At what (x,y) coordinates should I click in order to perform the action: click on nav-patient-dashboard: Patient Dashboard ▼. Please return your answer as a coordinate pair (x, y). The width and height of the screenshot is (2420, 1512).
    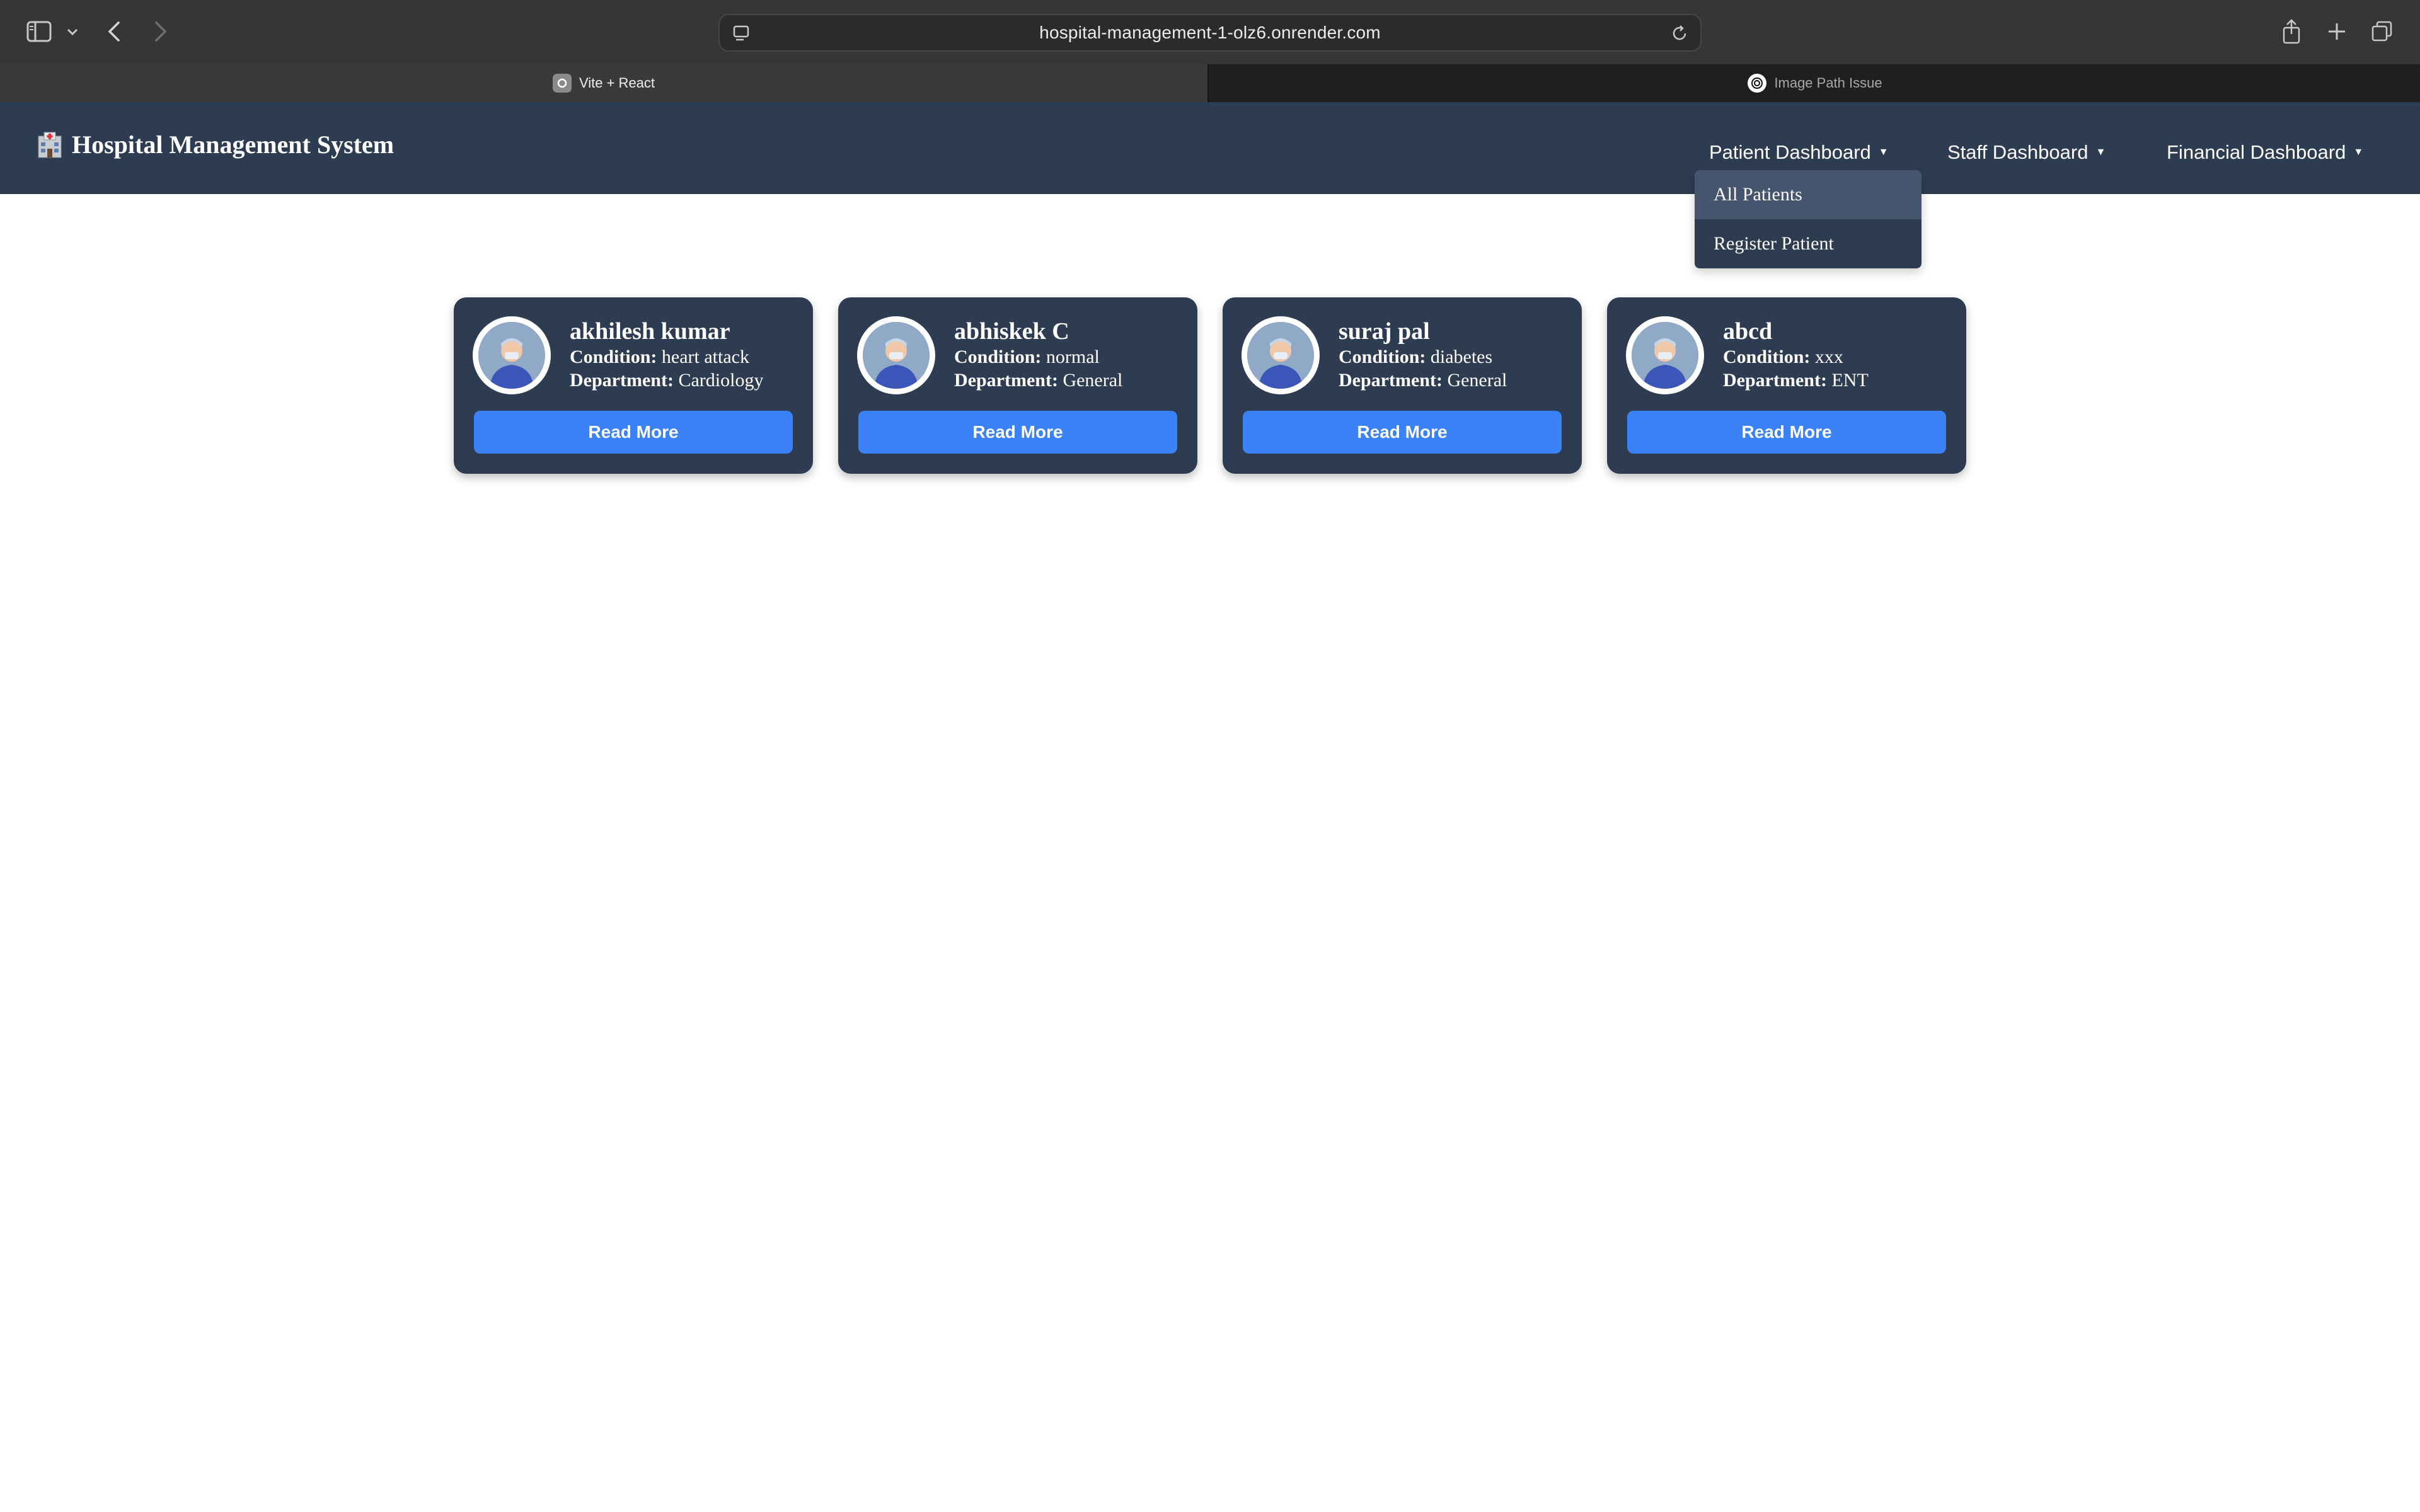
    Looking at the image, I should click on (1799, 152).